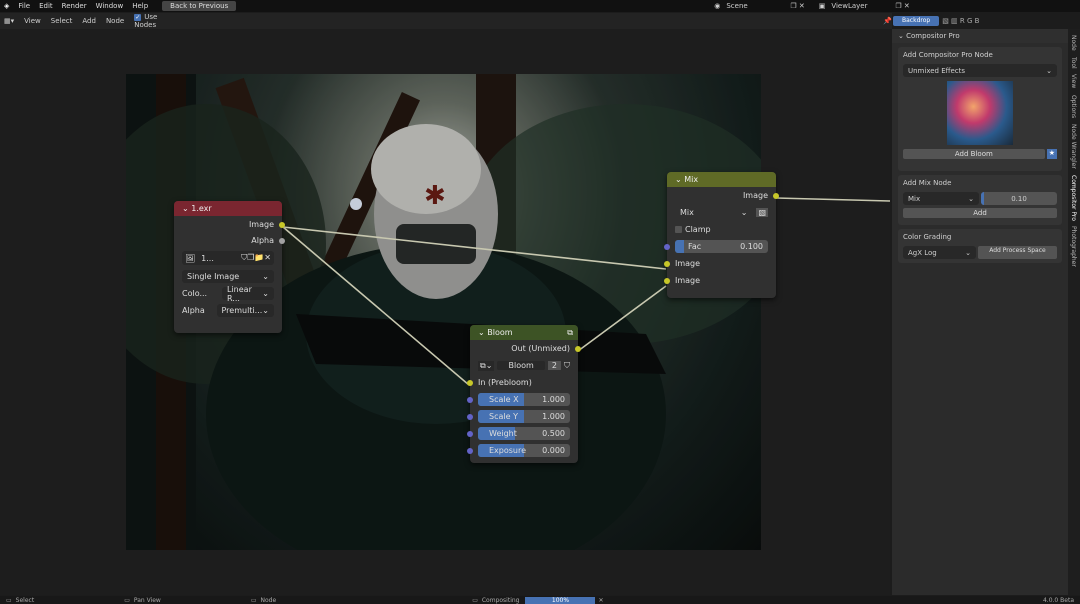  Describe the element at coordinates (213, 276) in the screenshot. I see `source-value: Single Image` at that location.